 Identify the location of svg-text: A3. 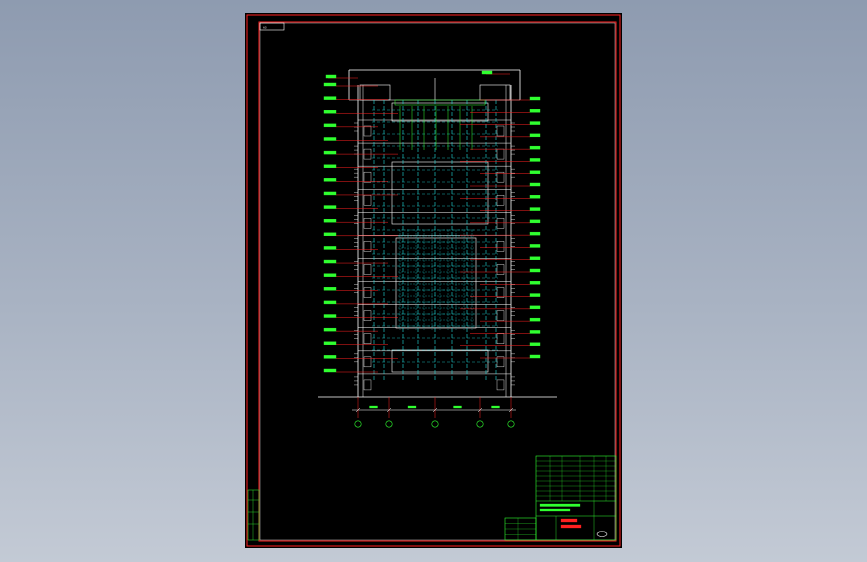
(265, 28).